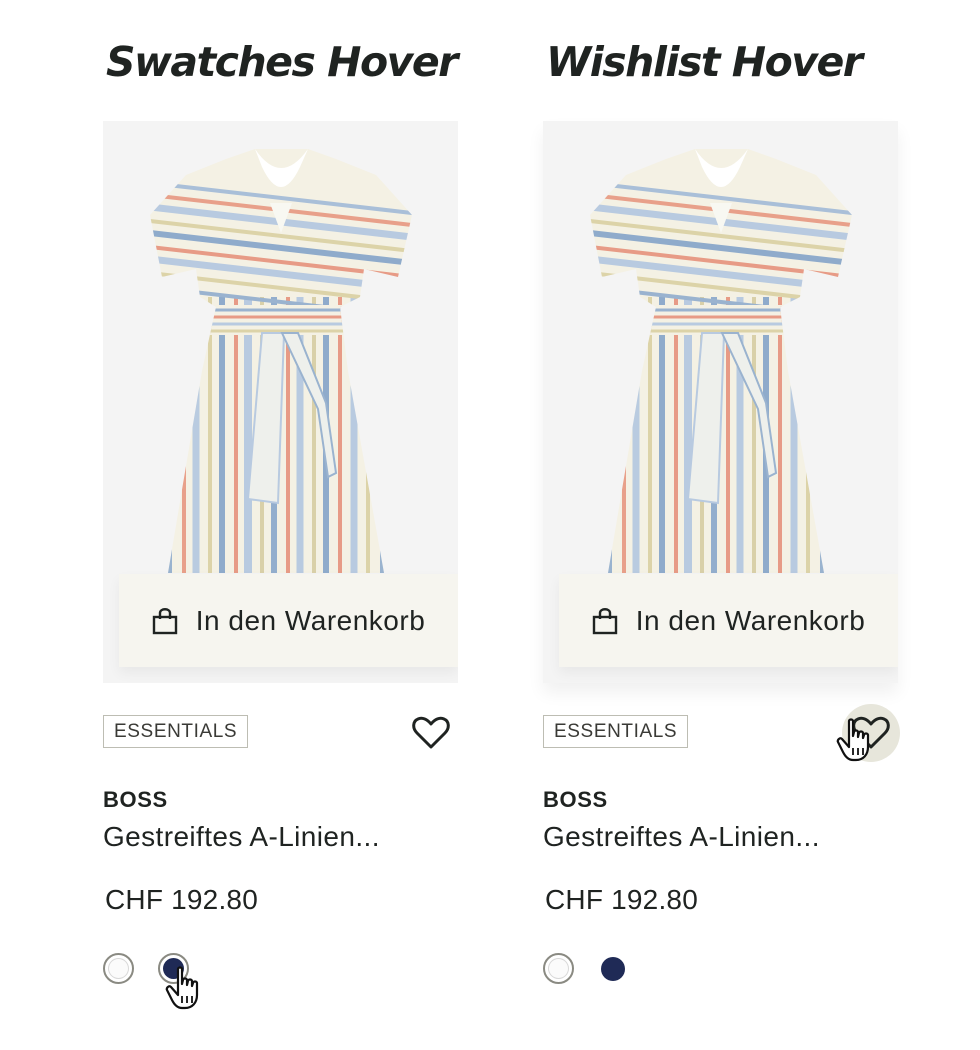  I want to click on section-heading: Wishlist Hover, so click(704, 62).